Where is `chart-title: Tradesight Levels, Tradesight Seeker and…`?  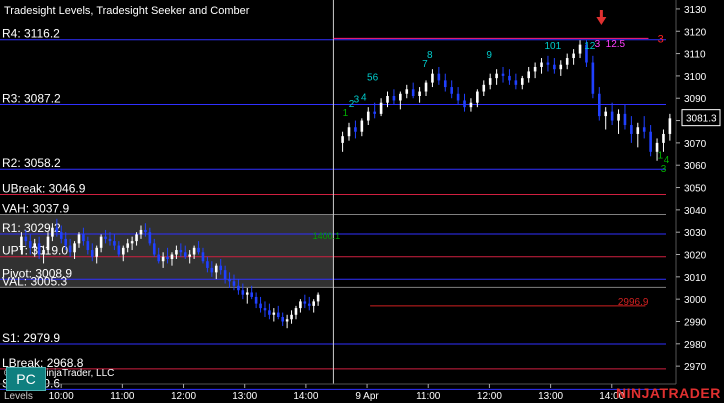 chart-title: Tradesight Levels, Tradesight Seeker and… is located at coordinates (127, 11).